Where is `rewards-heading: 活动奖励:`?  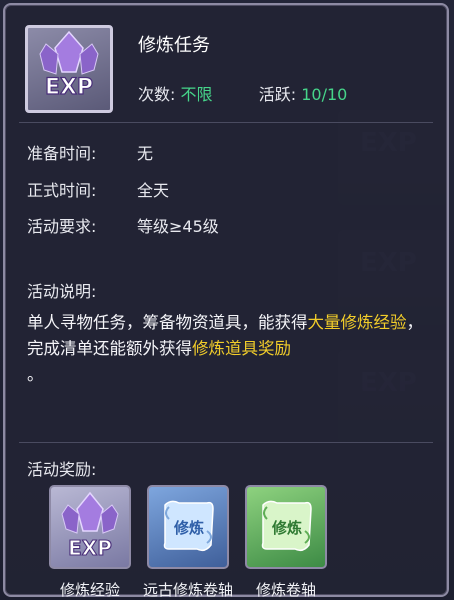 rewards-heading: 活动奖励: is located at coordinates (62, 469).